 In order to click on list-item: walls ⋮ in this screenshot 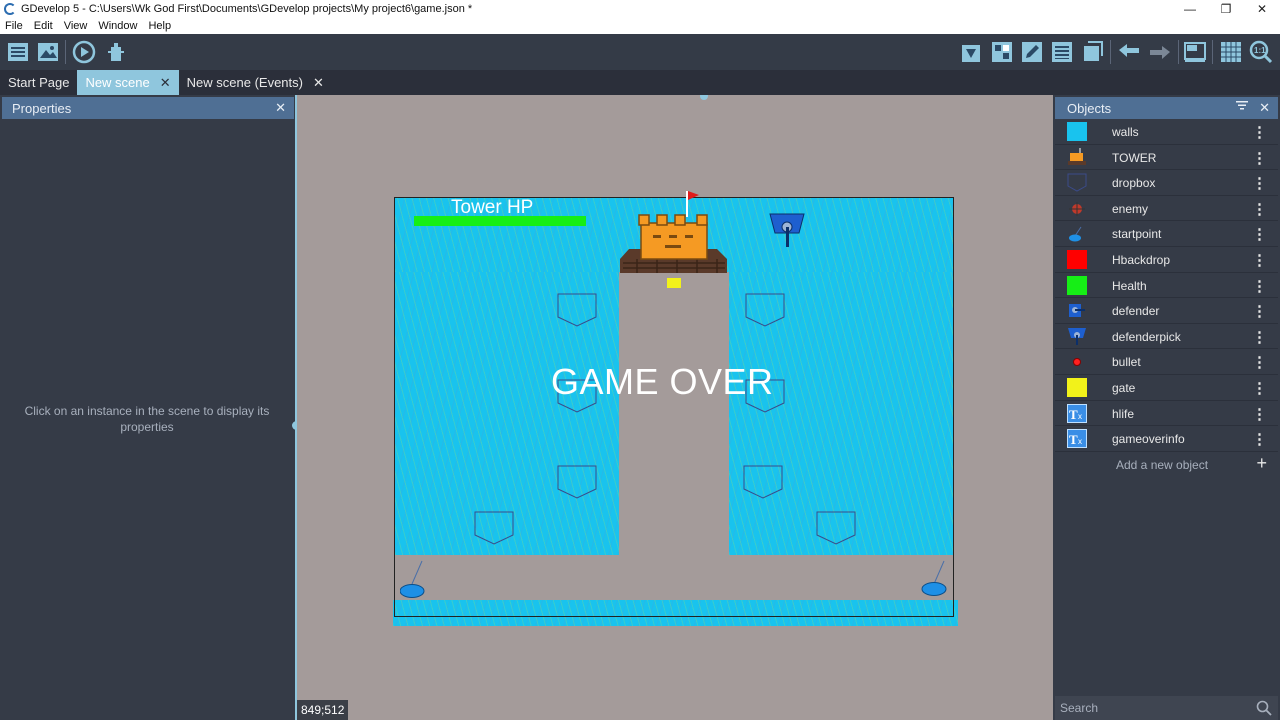, I will do `click(1166, 132)`.